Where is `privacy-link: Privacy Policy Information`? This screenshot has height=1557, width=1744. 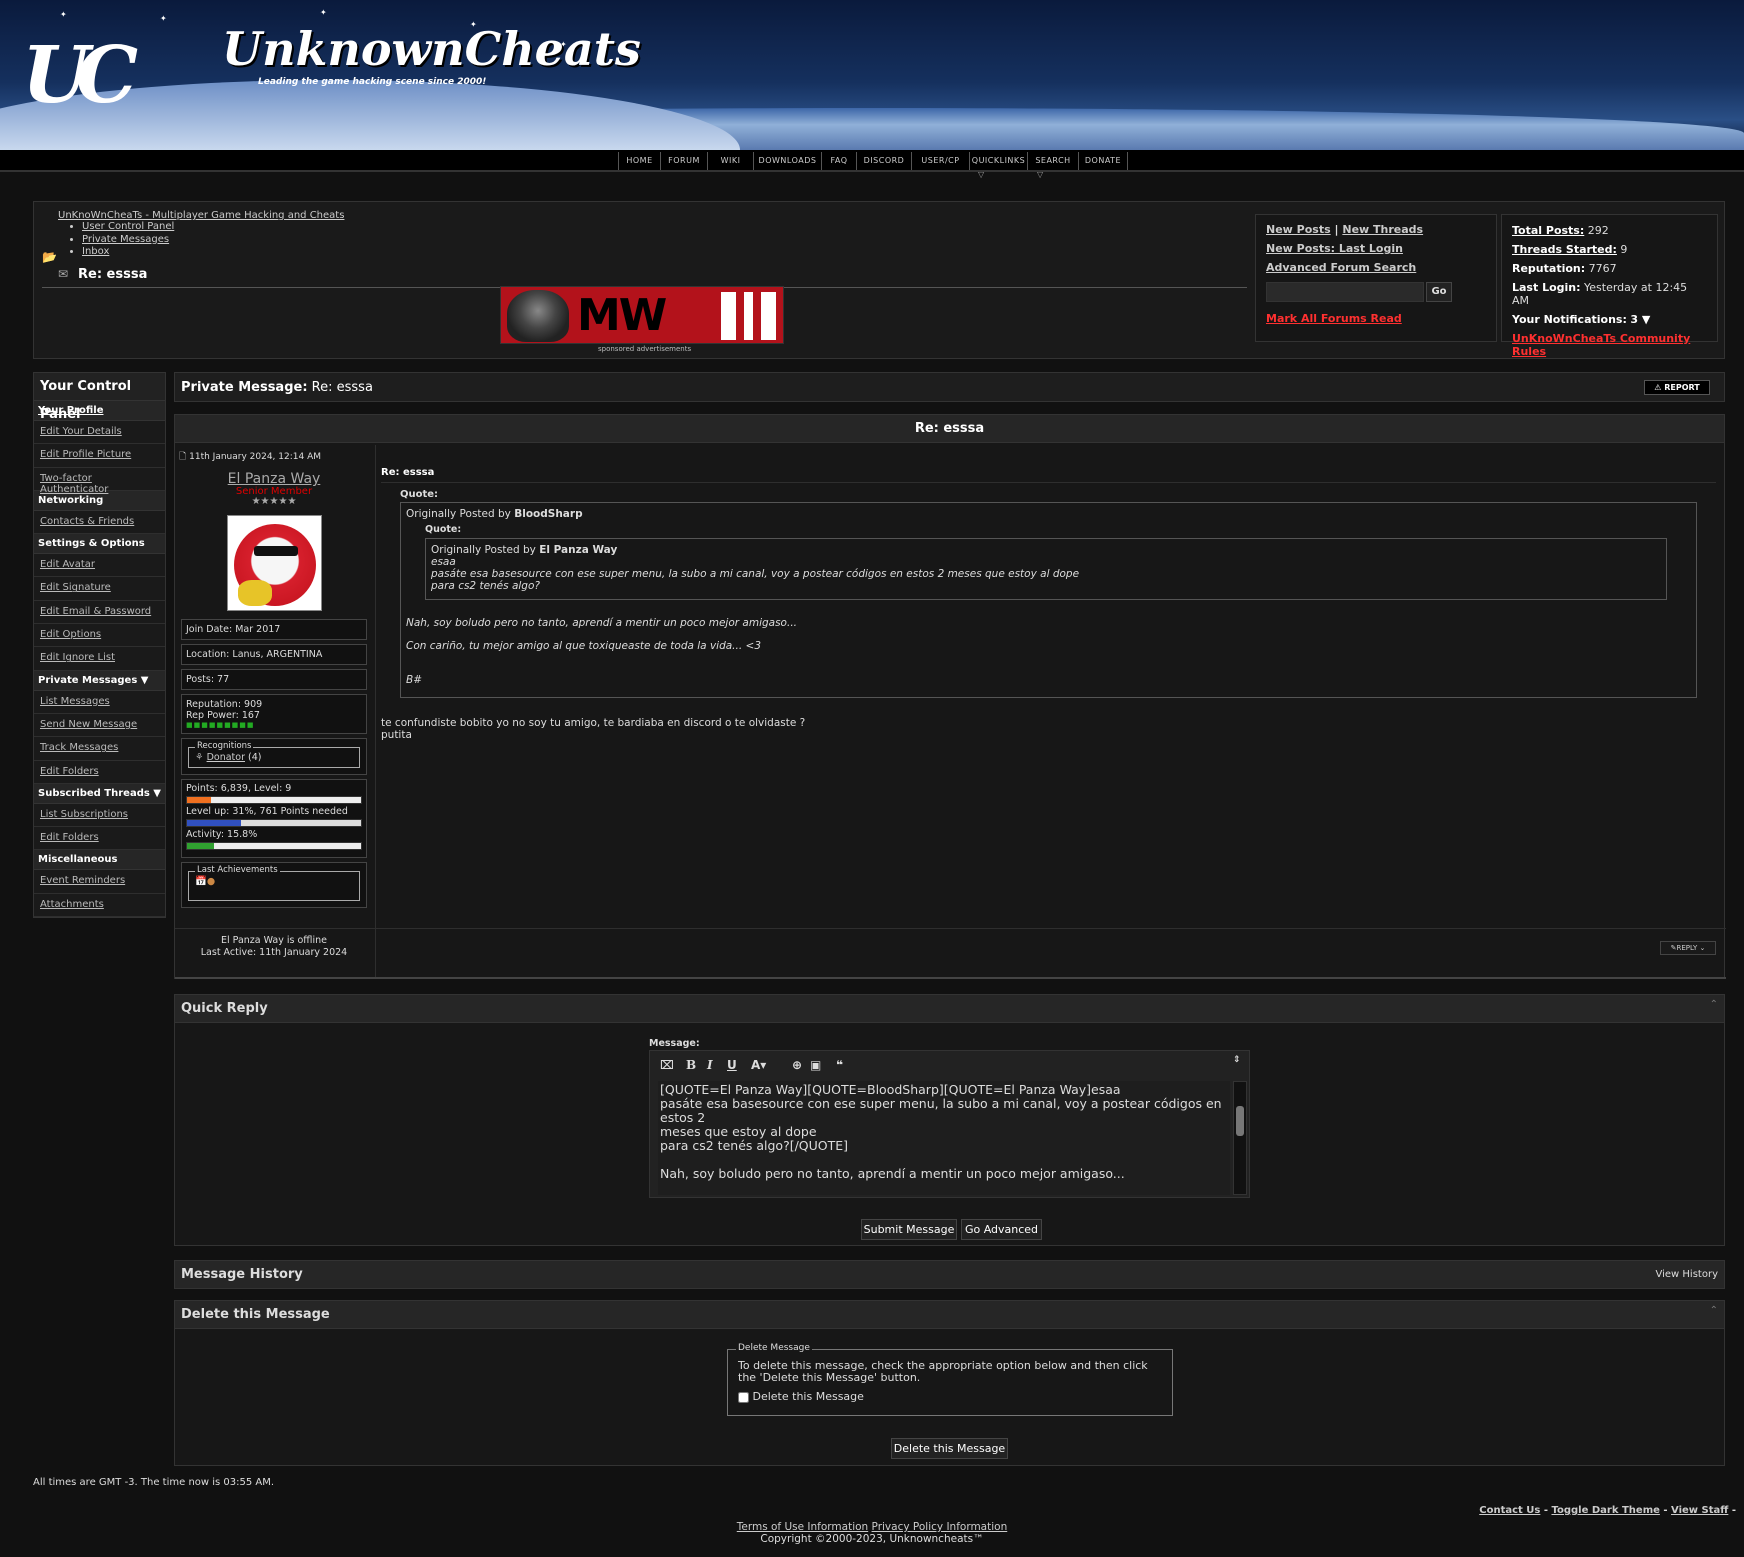 privacy-link: Privacy Policy Information is located at coordinates (940, 1527).